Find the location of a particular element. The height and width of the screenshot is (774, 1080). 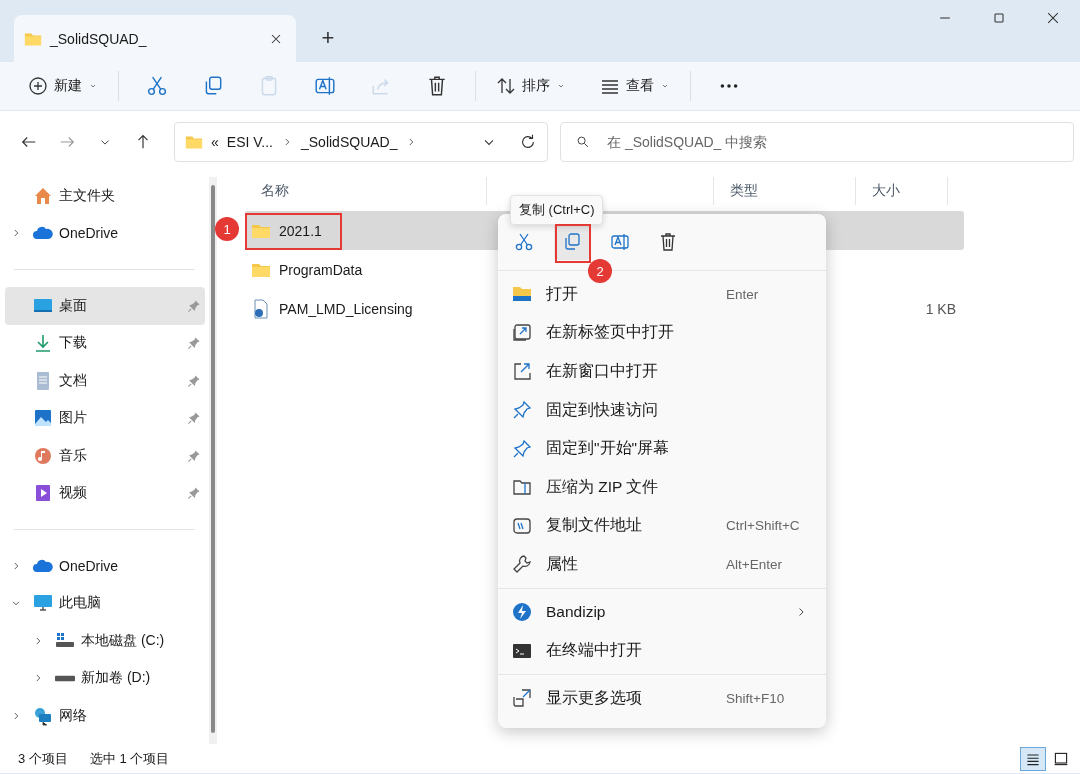

shortcut-hint: Shift+F10 is located at coordinates (756, 698).